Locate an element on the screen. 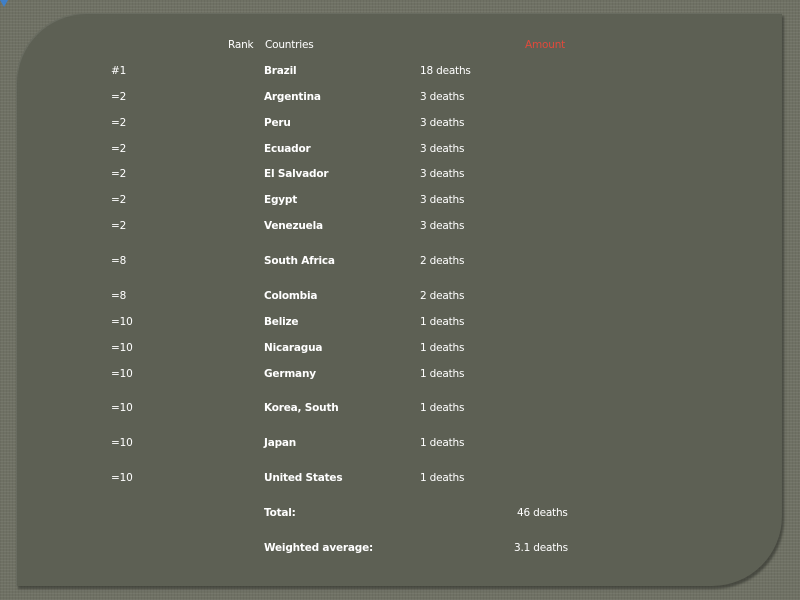 The height and width of the screenshot is (600, 800). row-country: Colombia is located at coordinates (291, 296).